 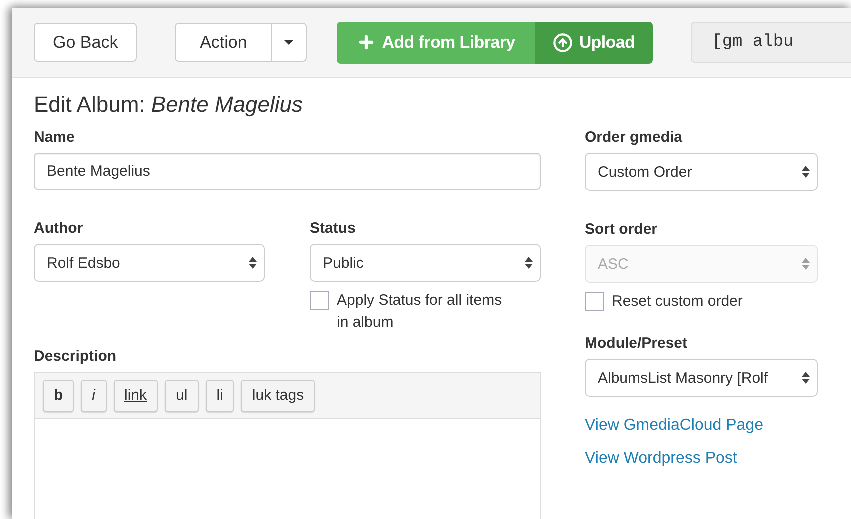 What do you see at coordinates (425, 263) in the screenshot?
I see `status-select: Public` at bounding box center [425, 263].